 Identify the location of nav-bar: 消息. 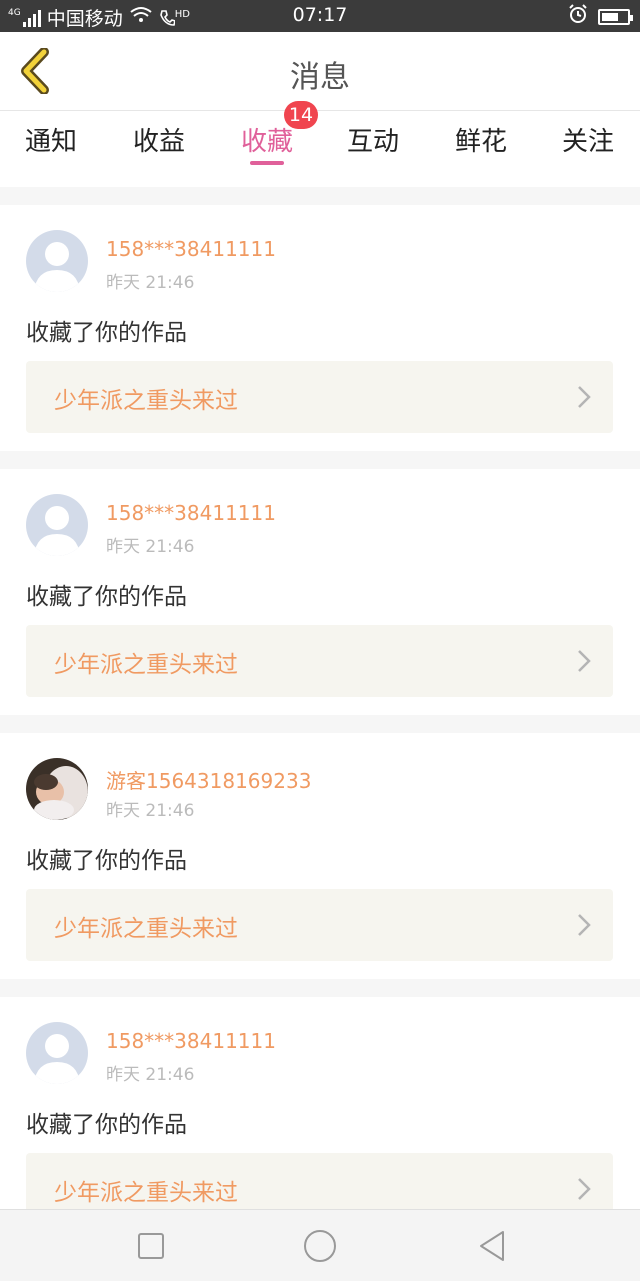
(320, 71).